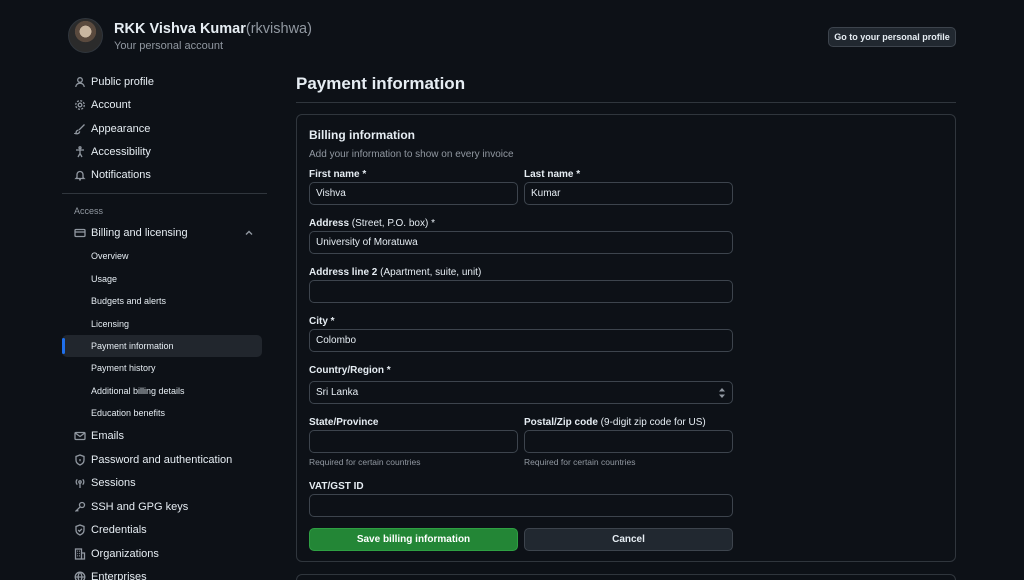 This screenshot has height=580, width=1024. What do you see at coordinates (651, 422) in the screenshot?
I see `postal-label-note: (9-digit zip code for US)` at bounding box center [651, 422].